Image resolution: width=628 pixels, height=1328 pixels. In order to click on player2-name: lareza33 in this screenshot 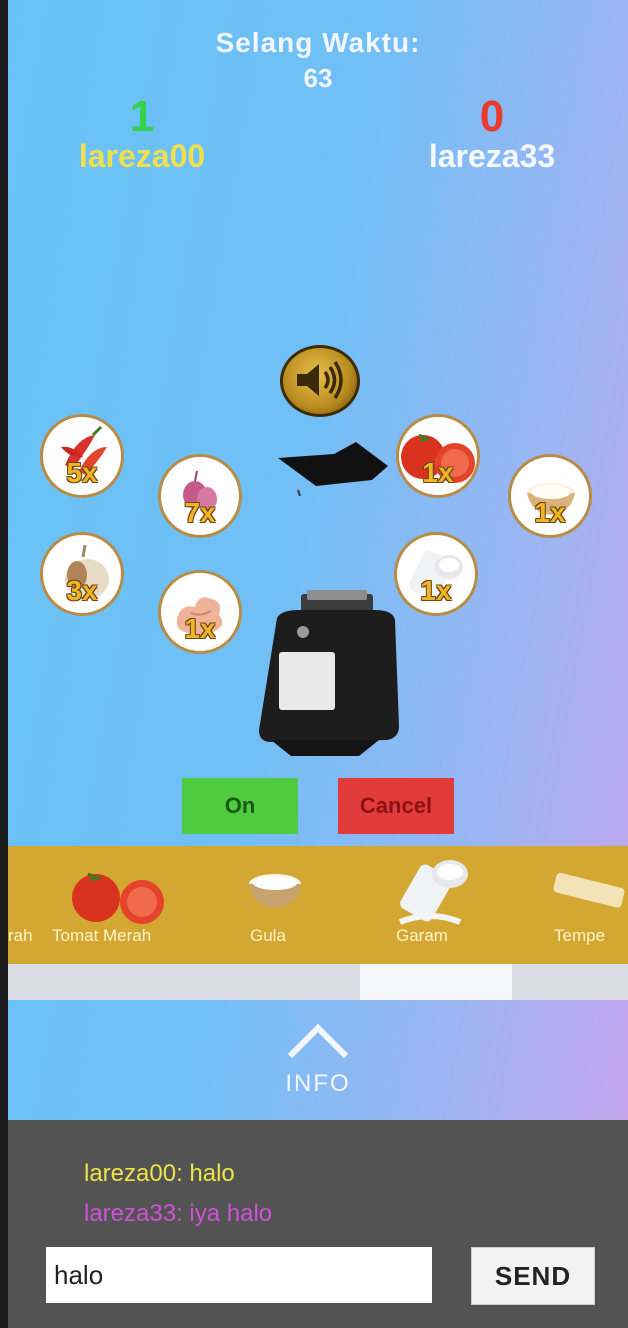, I will do `click(492, 156)`.